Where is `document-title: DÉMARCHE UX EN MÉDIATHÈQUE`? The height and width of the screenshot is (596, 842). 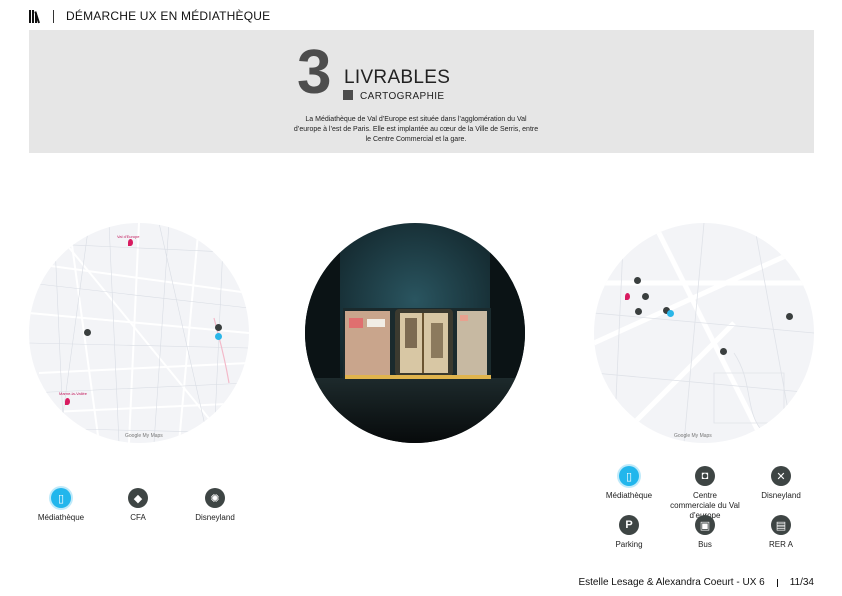
document-title: DÉMARCHE UX EN MÉDIATHÈQUE is located at coordinates (168, 16).